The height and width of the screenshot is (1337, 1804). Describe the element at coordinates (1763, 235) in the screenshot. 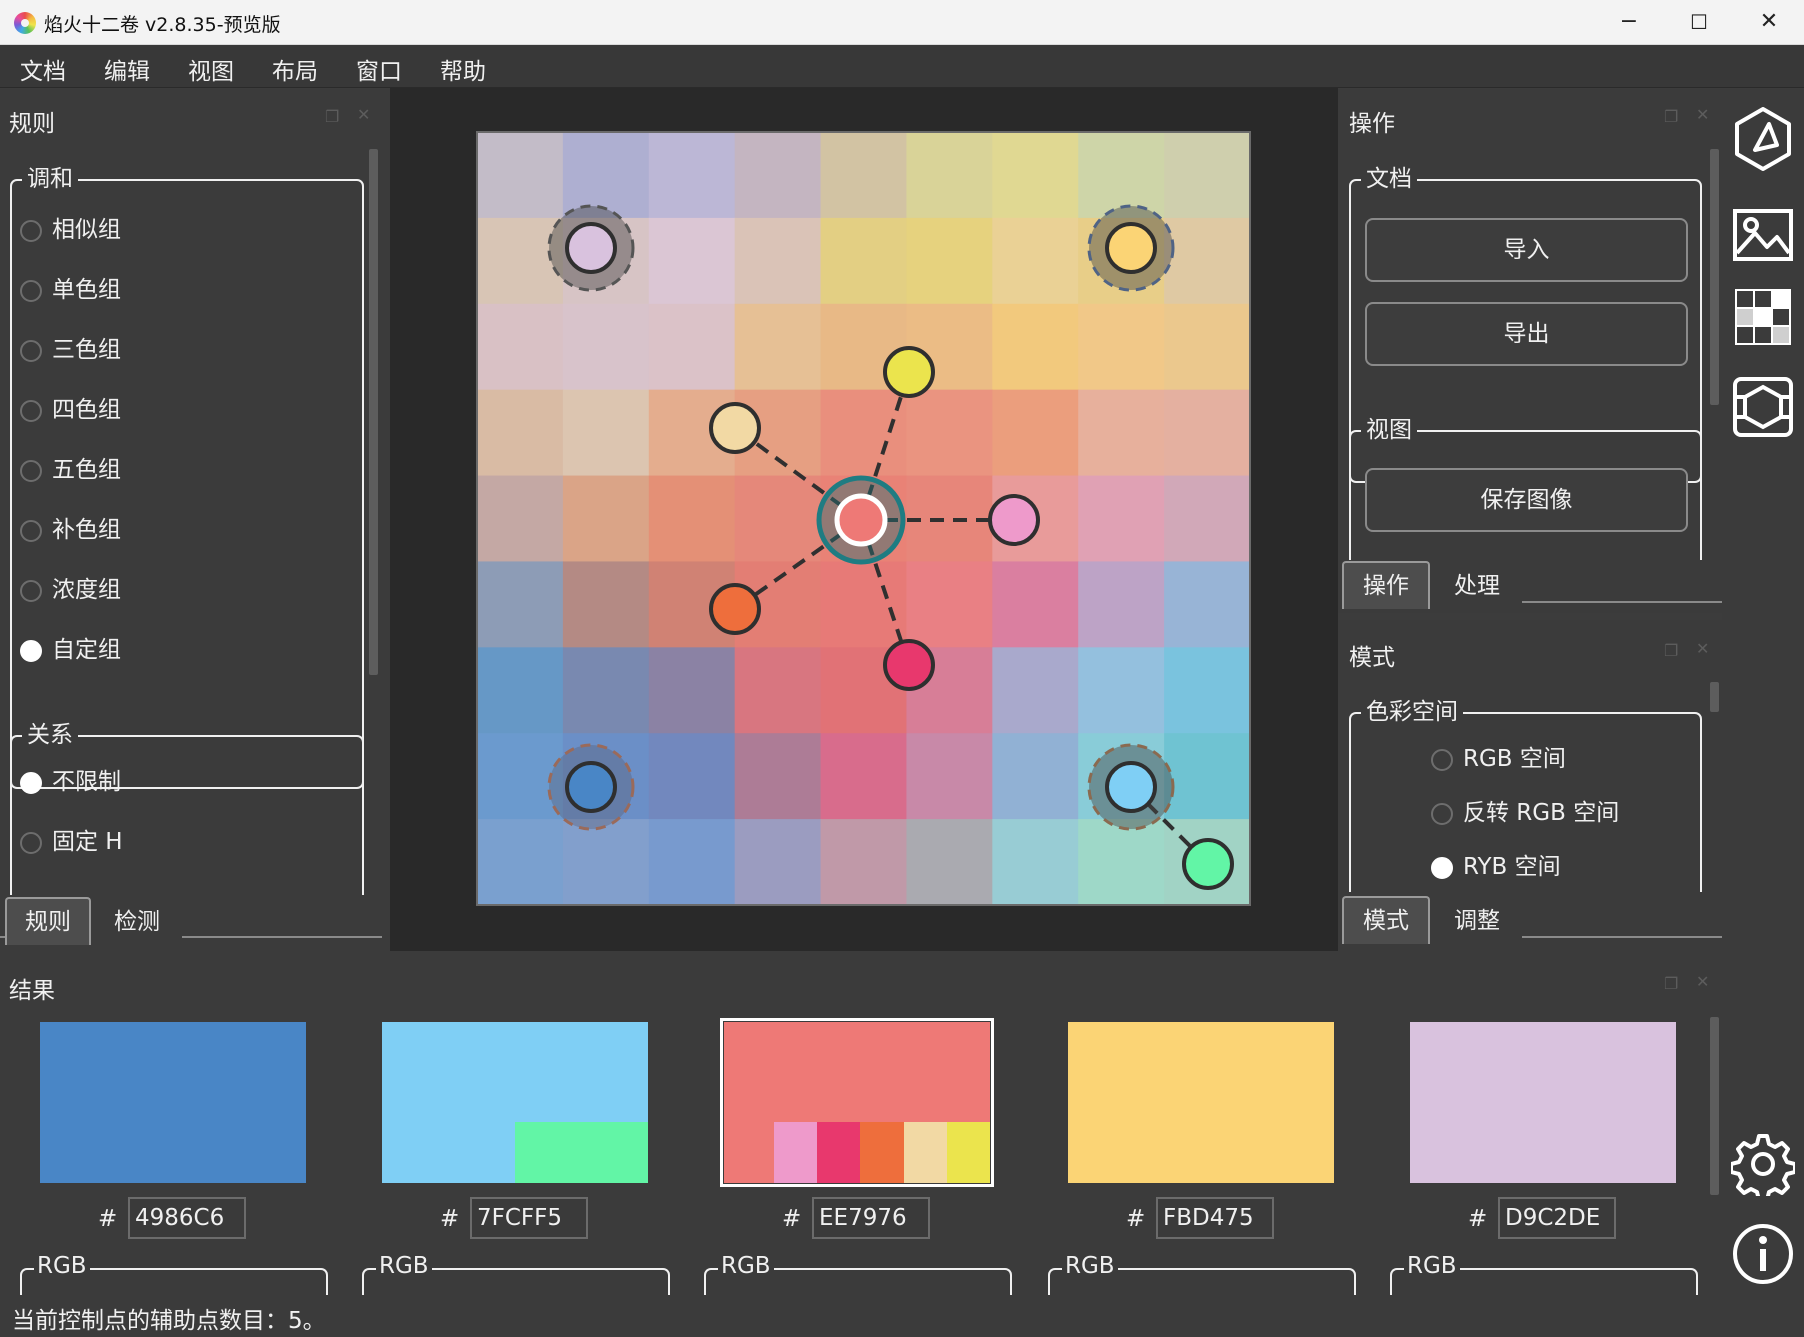

I see `image-icon` at that location.